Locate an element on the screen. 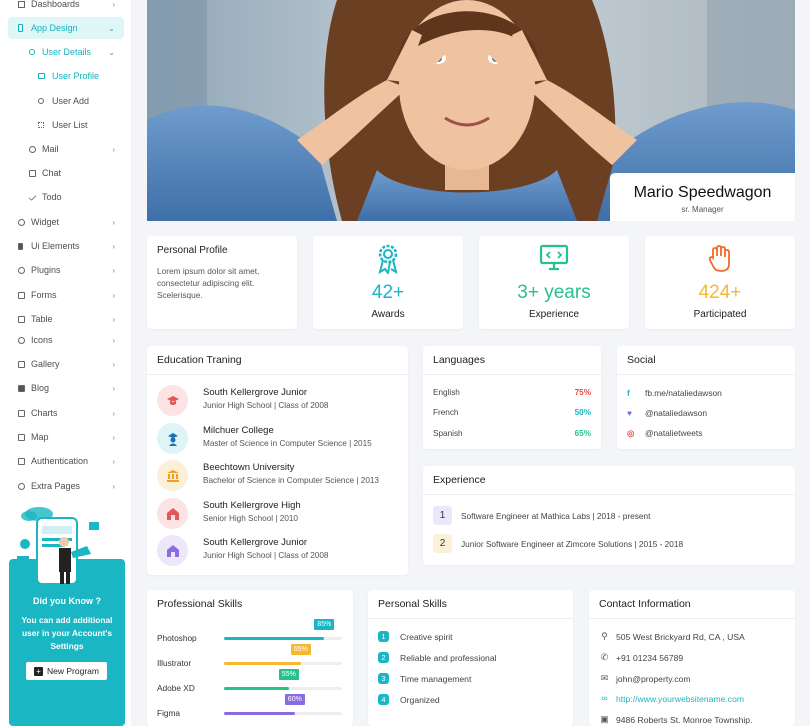 The image size is (810, 726). blog-icon is located at coordinates (21, 388).